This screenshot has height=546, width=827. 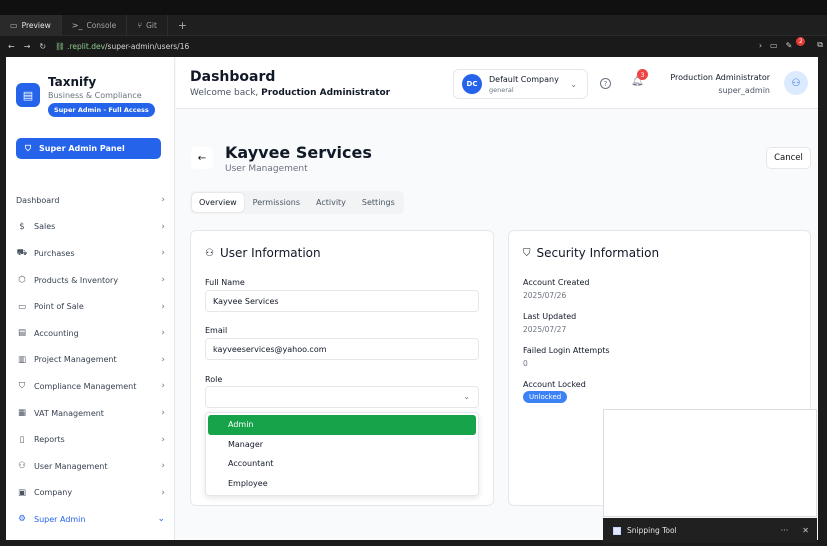 I want to click on sidebar-item-dashboard: Dashboard ›, so click(x=90, y=200).